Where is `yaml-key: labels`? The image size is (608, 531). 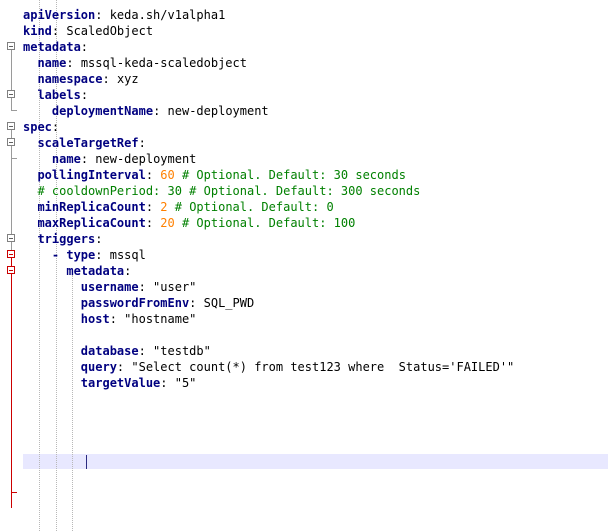 yaml-key: labels is located at coordinates (59, 95).